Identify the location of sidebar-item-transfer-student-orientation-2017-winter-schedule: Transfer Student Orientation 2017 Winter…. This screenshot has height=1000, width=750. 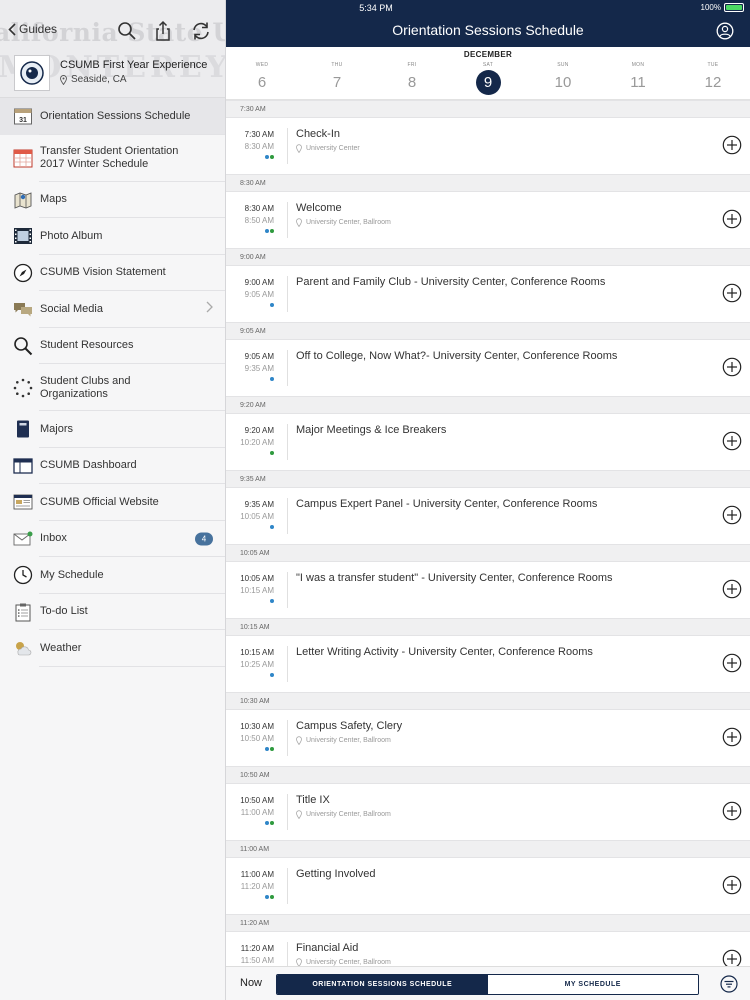
(112, 158).